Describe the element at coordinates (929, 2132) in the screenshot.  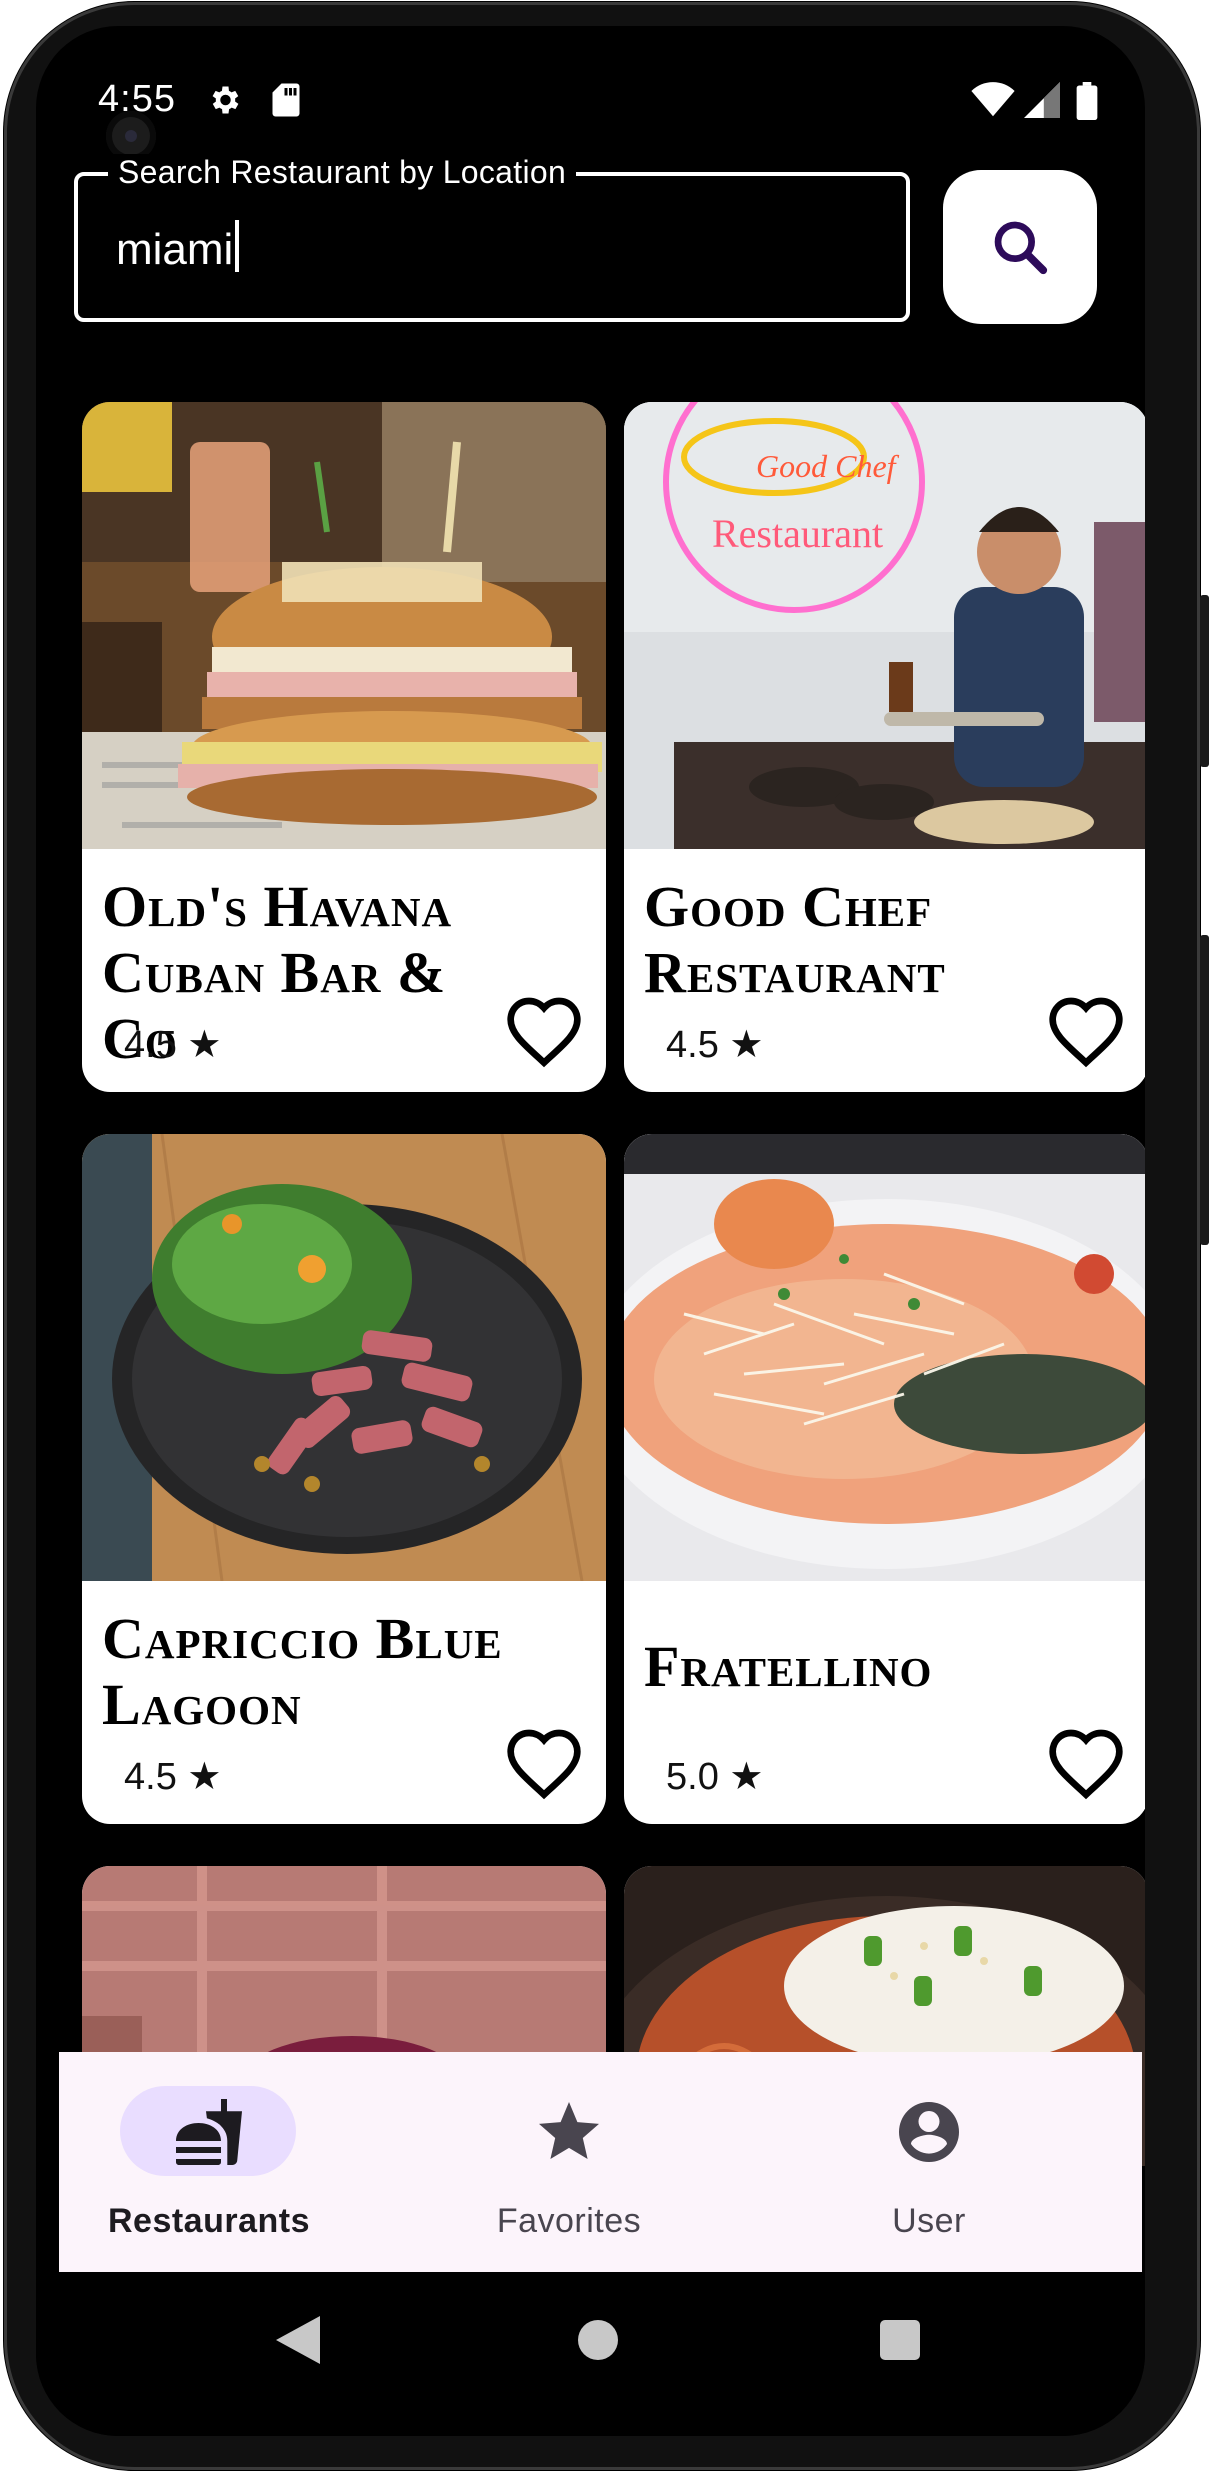
I see `account-circle-icon` at that location.